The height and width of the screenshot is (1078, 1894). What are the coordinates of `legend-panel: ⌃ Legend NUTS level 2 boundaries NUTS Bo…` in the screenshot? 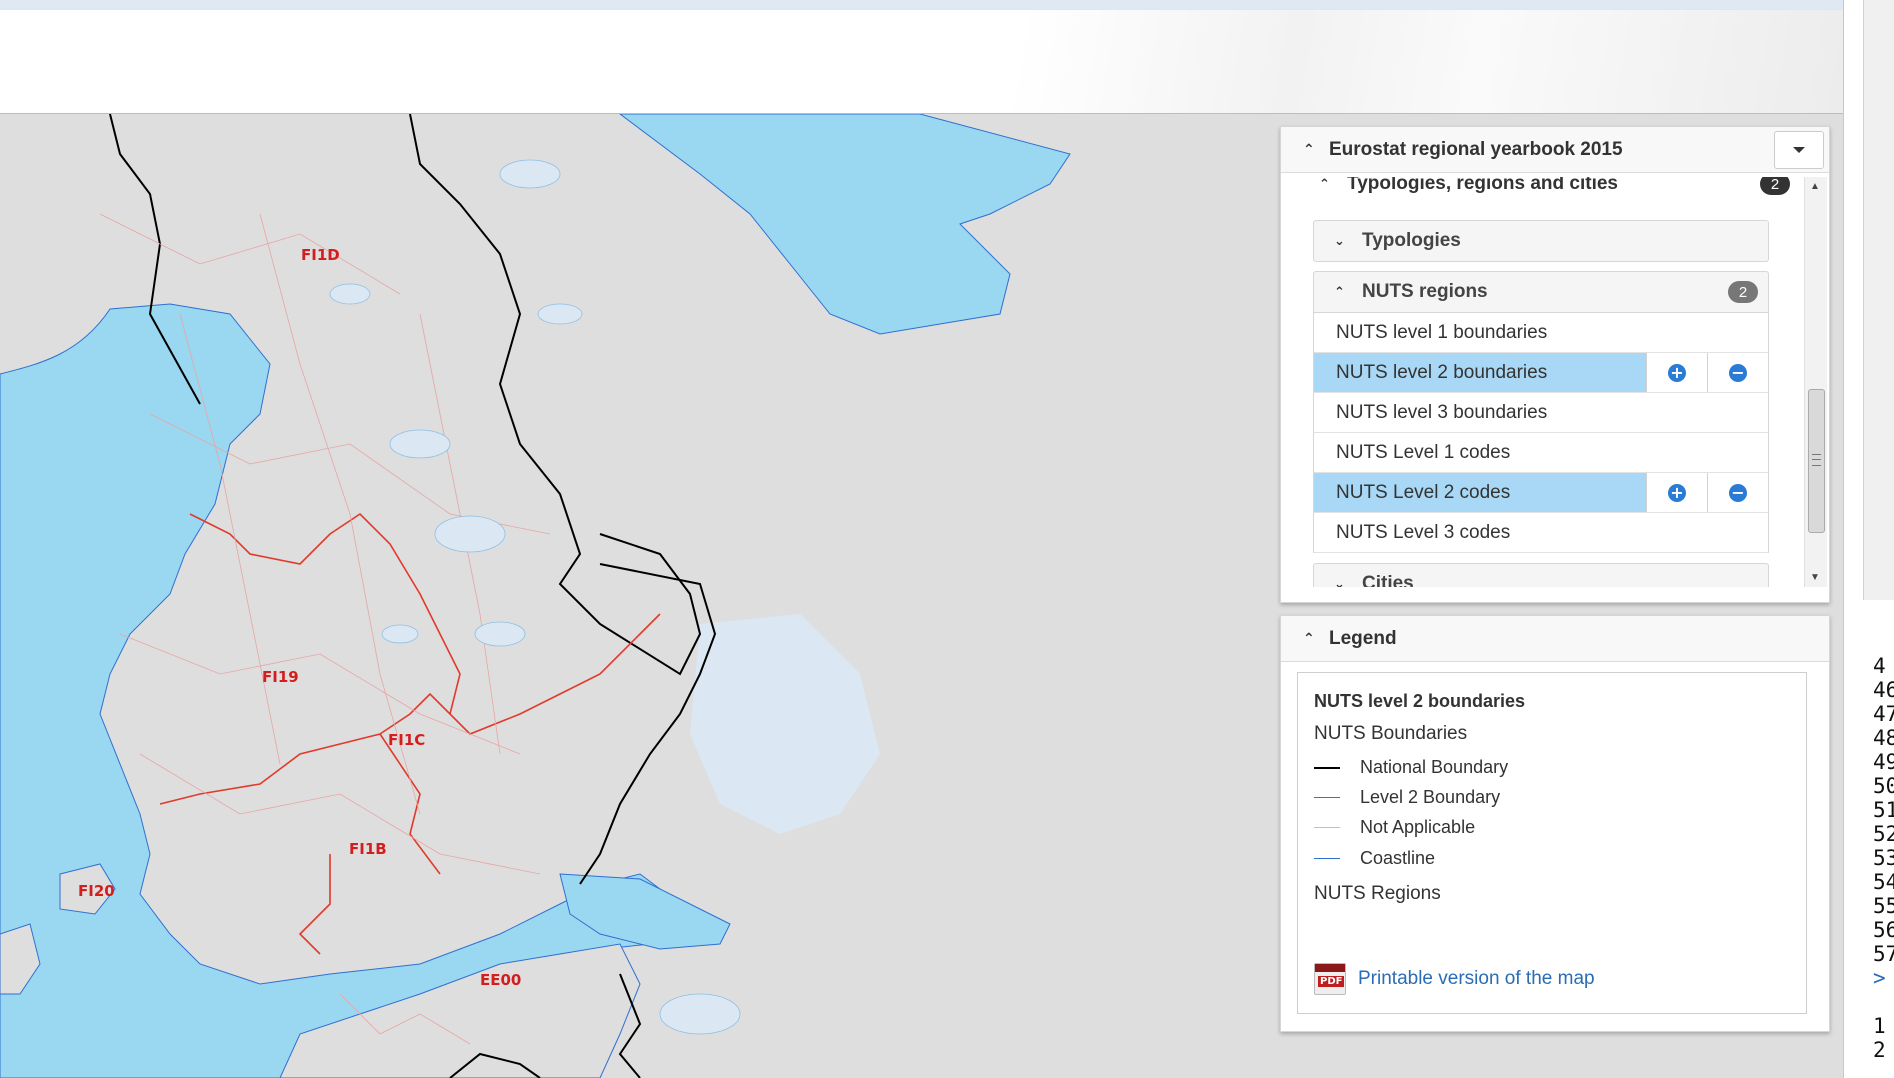 It's located at (1555, 823).